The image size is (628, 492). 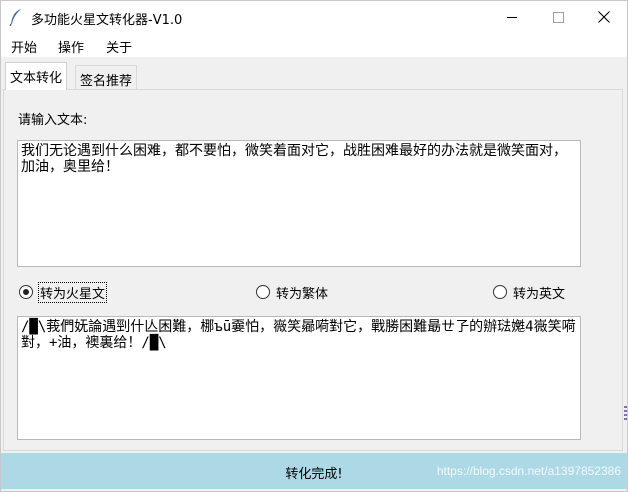 I want to click on radio-english: 转为英文, so click(x=529, y=292).